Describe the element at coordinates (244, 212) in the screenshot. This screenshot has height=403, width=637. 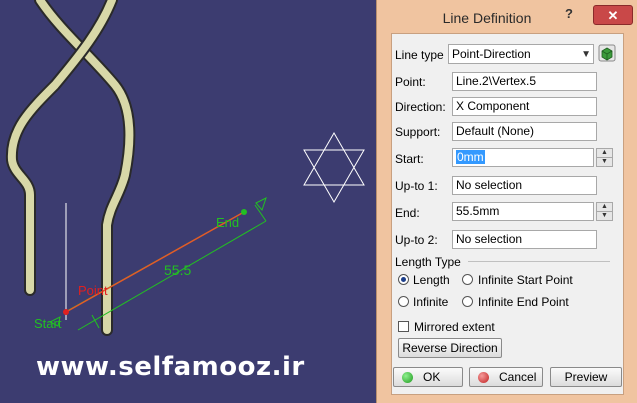
I see `end-point-marker` at that location.